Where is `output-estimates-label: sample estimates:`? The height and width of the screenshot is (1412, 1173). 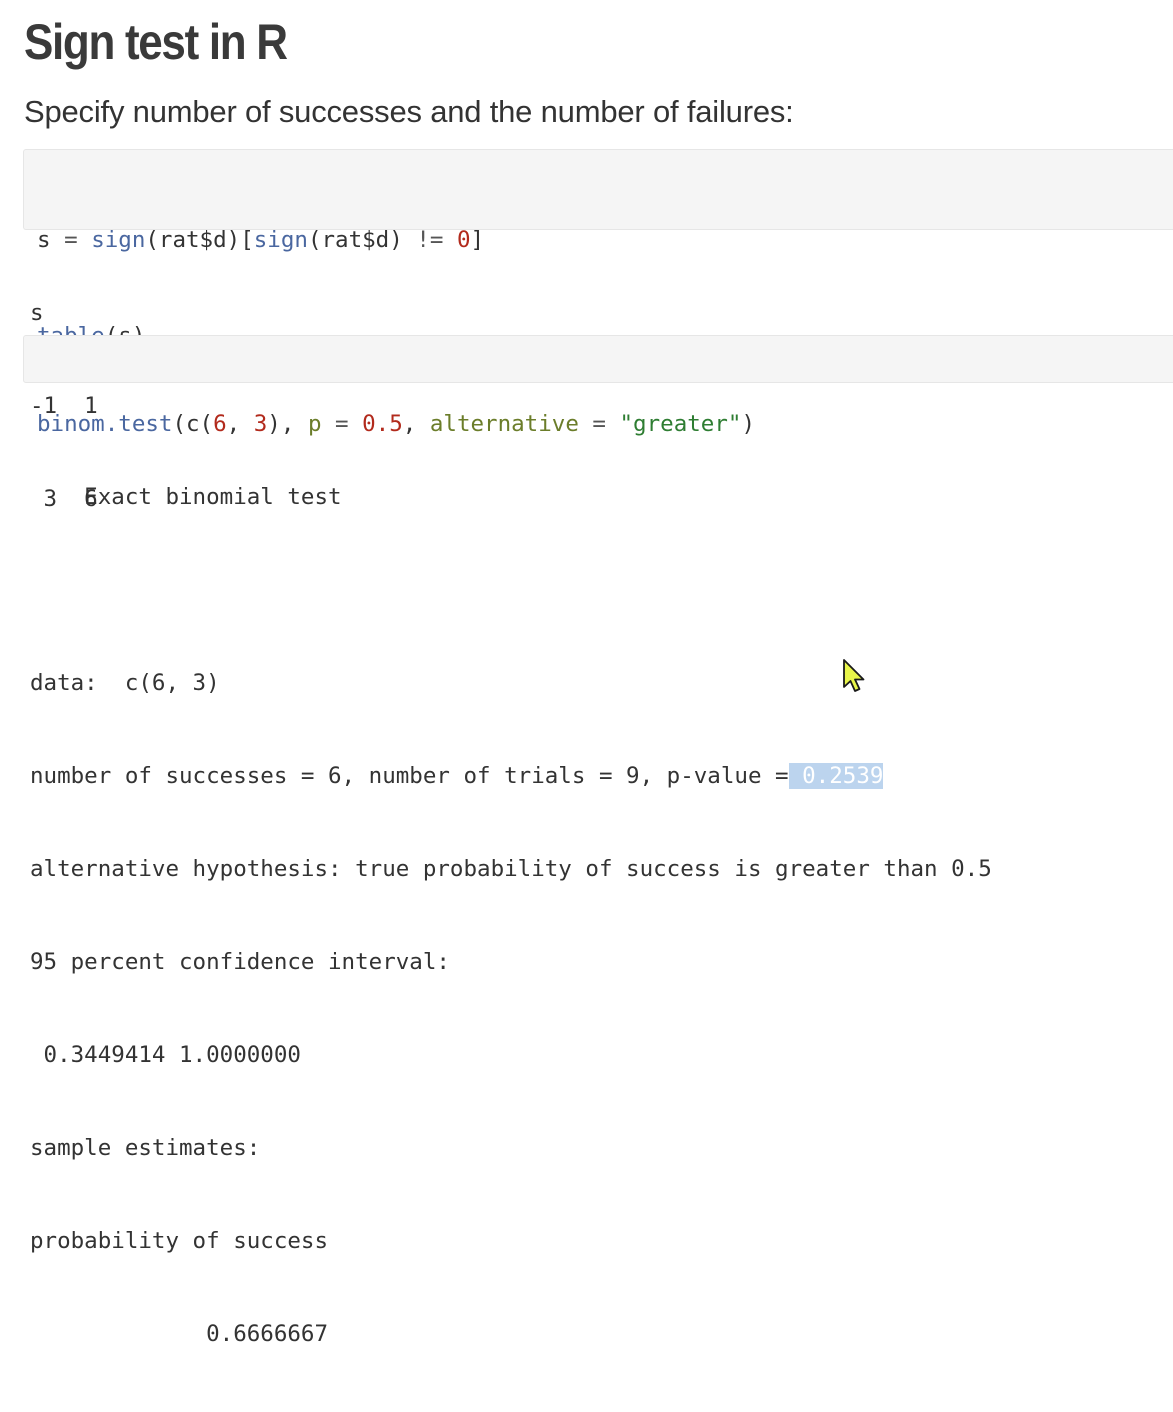
output-estimates-label: sample estimates: is located at coordinates (145, 1148).